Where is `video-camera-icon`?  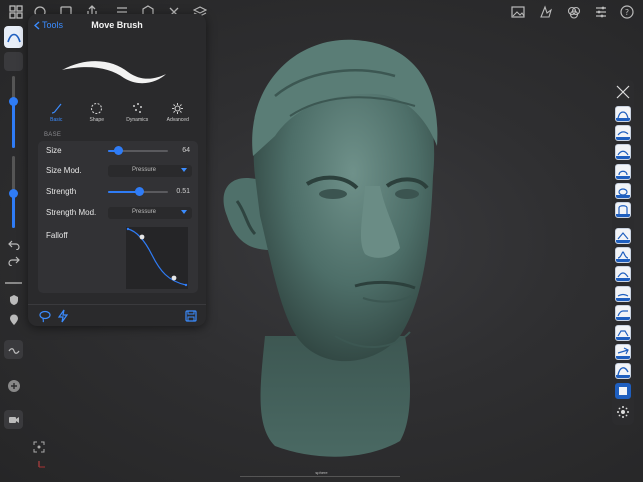
video-camera-icon is located at coordinates (13, 419).